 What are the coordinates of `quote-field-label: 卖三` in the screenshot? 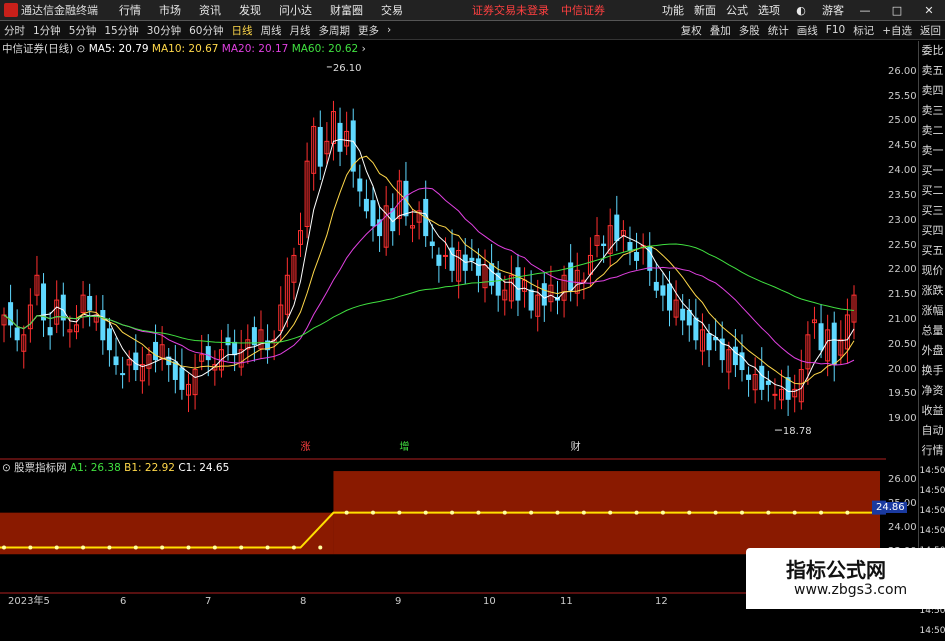 It's located at (932, 110).